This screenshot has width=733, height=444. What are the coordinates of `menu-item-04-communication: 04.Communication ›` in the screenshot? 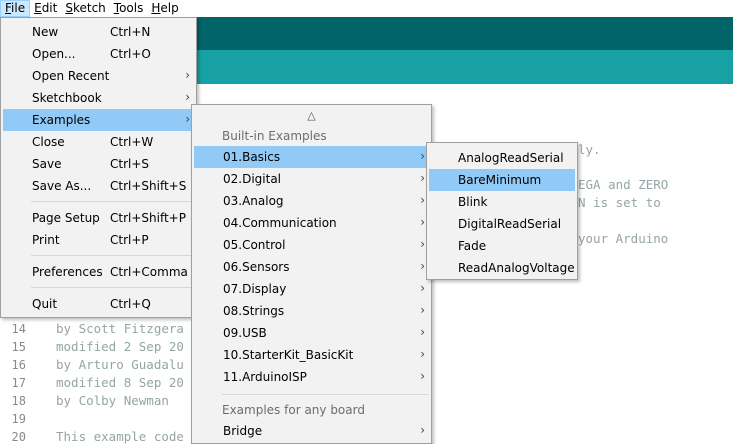 It's located at (311, 223).